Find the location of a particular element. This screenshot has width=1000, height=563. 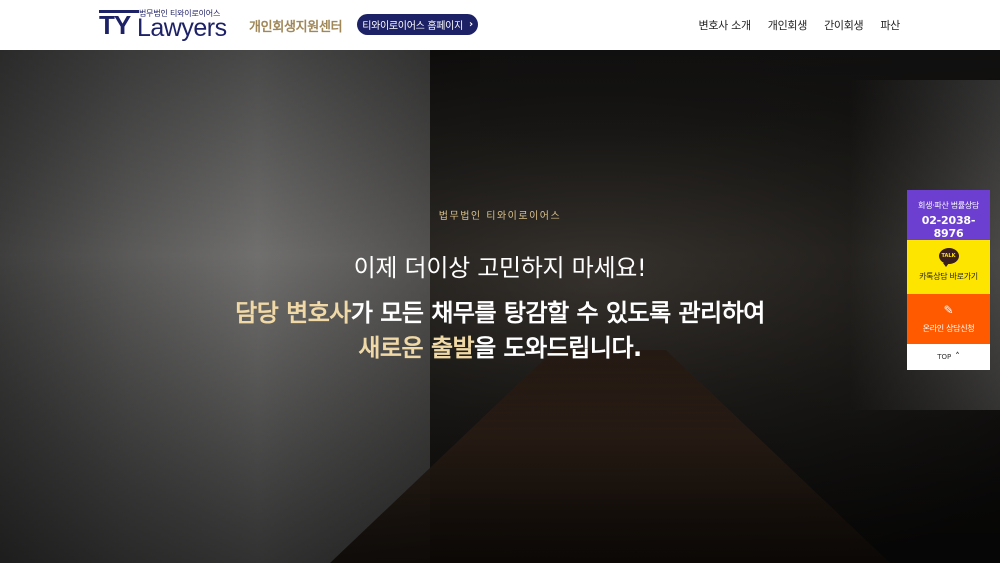

nav-item-lawyer-intro: 변호사 소개 is located at coordinates (725, 25).